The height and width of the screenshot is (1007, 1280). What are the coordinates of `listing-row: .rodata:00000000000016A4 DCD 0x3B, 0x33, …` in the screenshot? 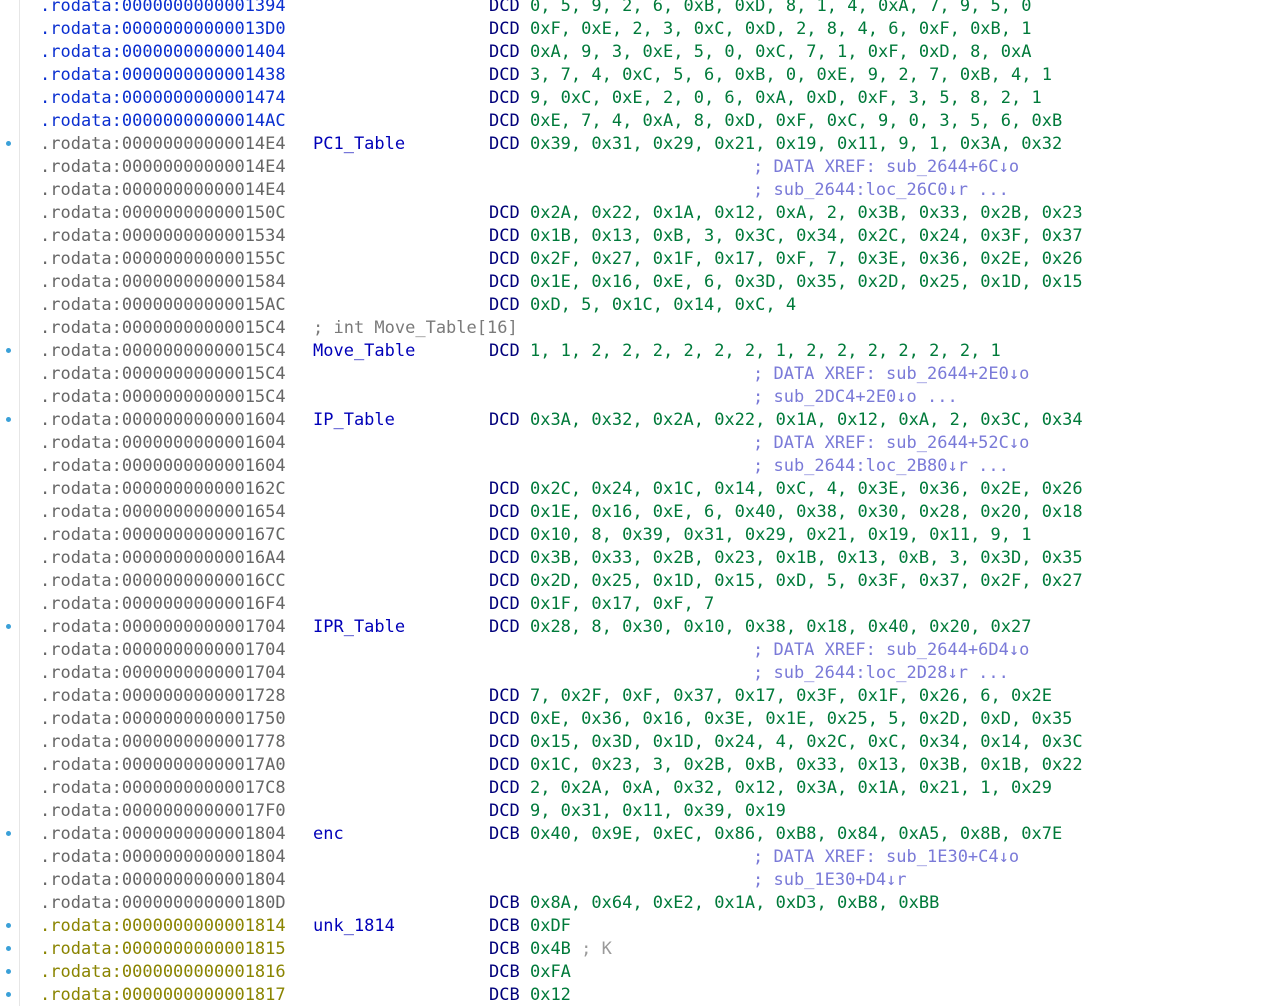 It's located at (640, 558).